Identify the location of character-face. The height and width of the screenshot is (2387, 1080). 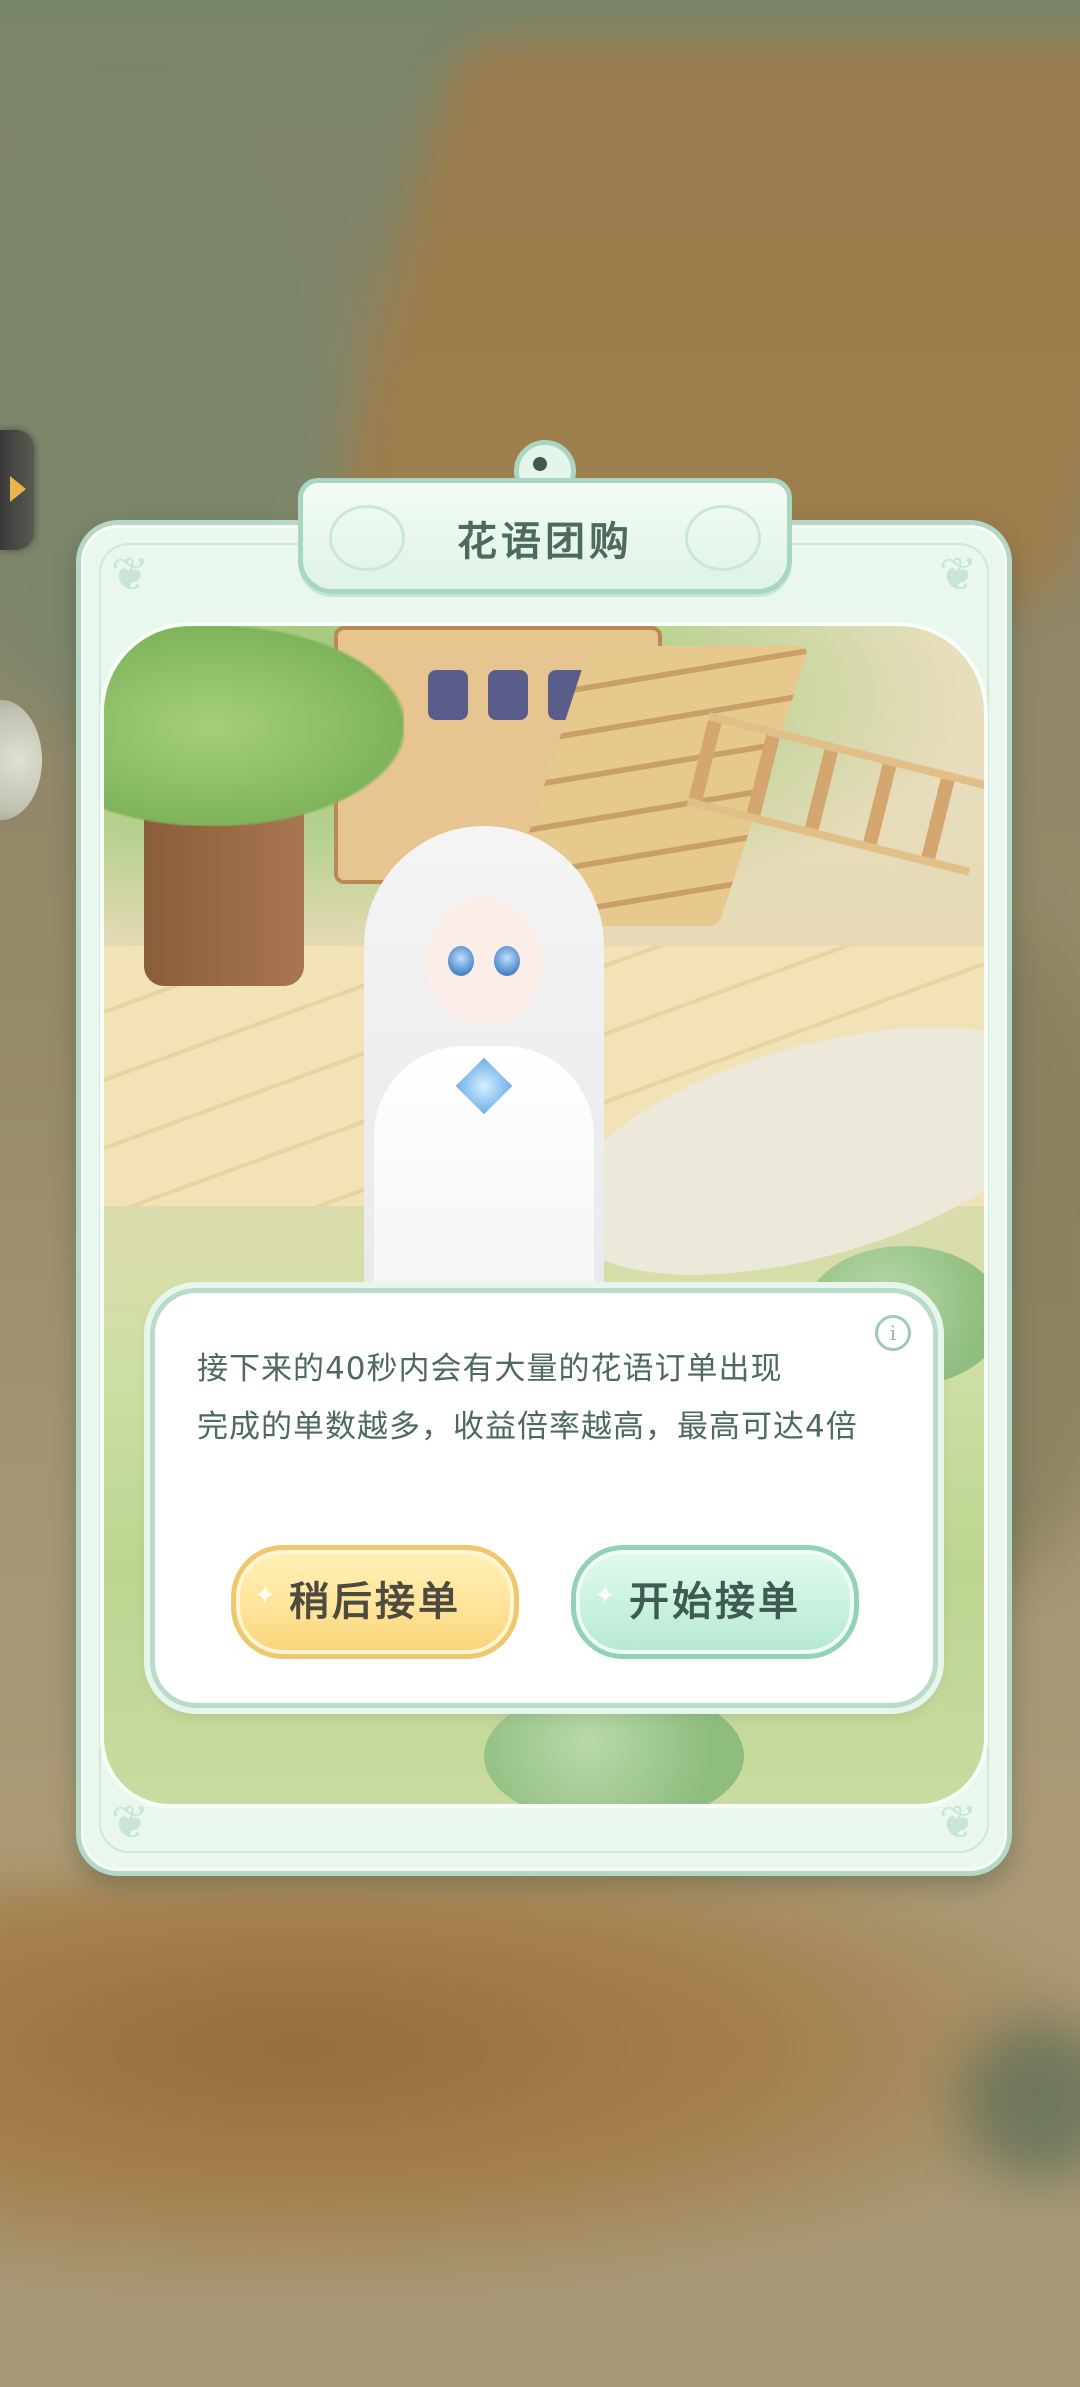
(484, 961).